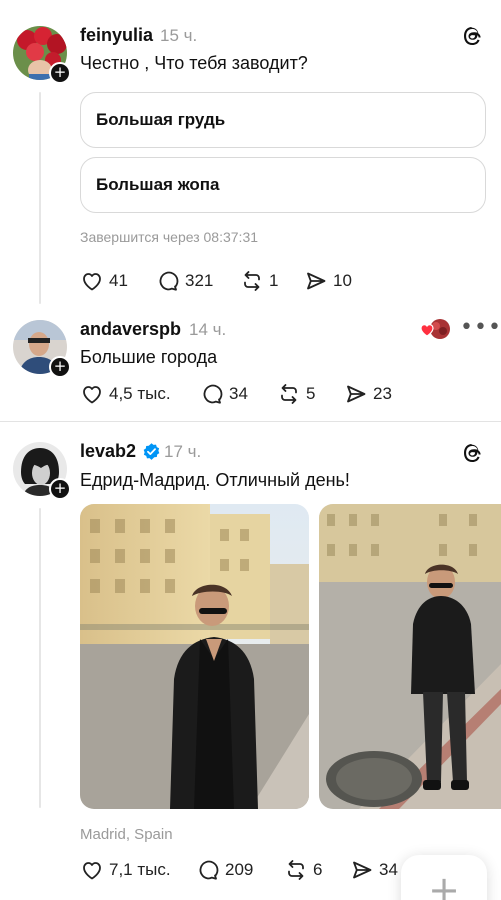 The height and width of the screenshot is (900, 501). Describe the element at coordinates (126, 834) in the screenshot. I see `post-location: Madrid, Spain` at that location.